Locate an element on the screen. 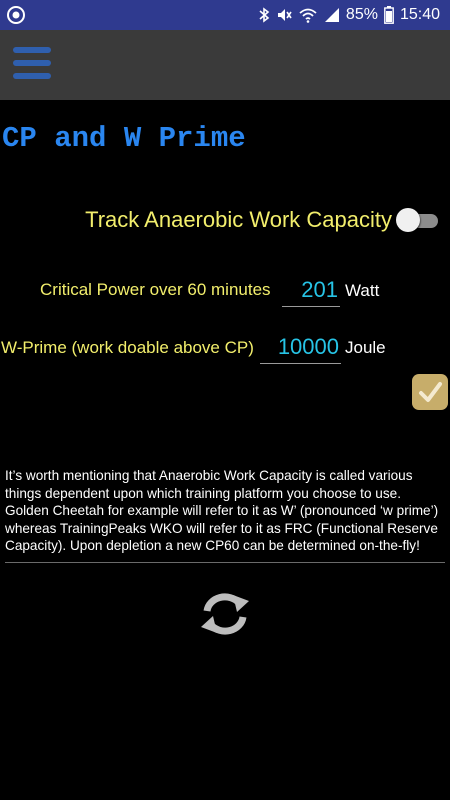 The width and height of the screenshot is (450, 800). checkmark-icon is located at coordinates (430, 392).